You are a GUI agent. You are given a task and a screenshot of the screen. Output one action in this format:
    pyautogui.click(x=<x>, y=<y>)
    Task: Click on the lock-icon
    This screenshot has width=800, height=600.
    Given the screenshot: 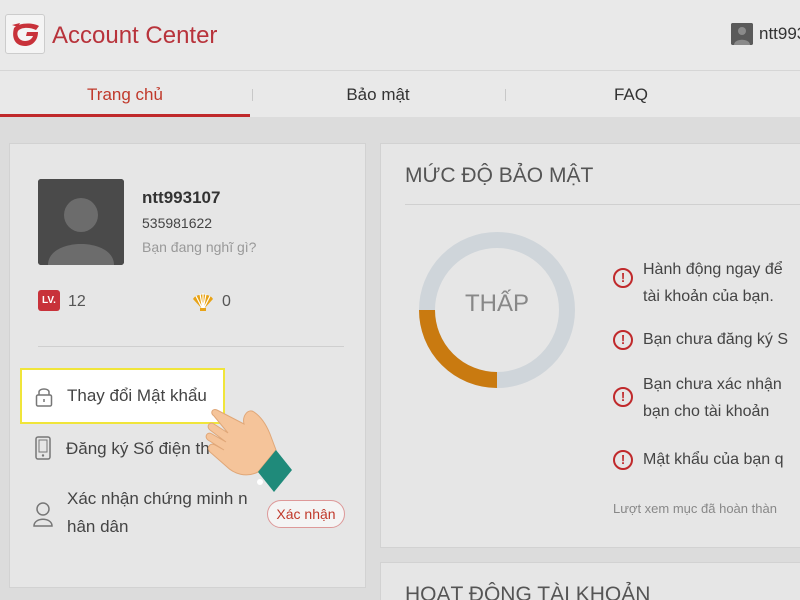 What is the action you would take?
    pyautogui.click(x=44, y=397)
    